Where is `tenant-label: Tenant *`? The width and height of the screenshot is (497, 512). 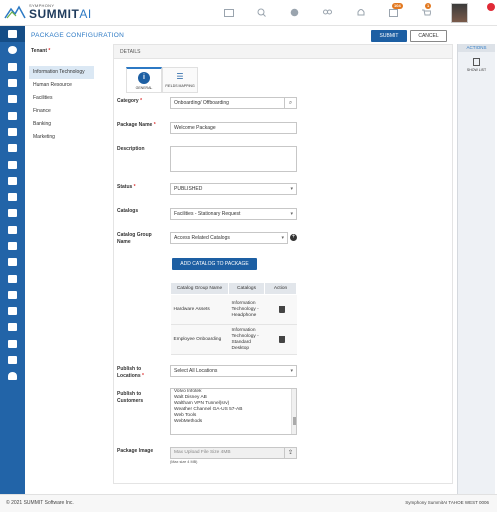 tenant-label: Tenant * is located at coordinates (41, 51).